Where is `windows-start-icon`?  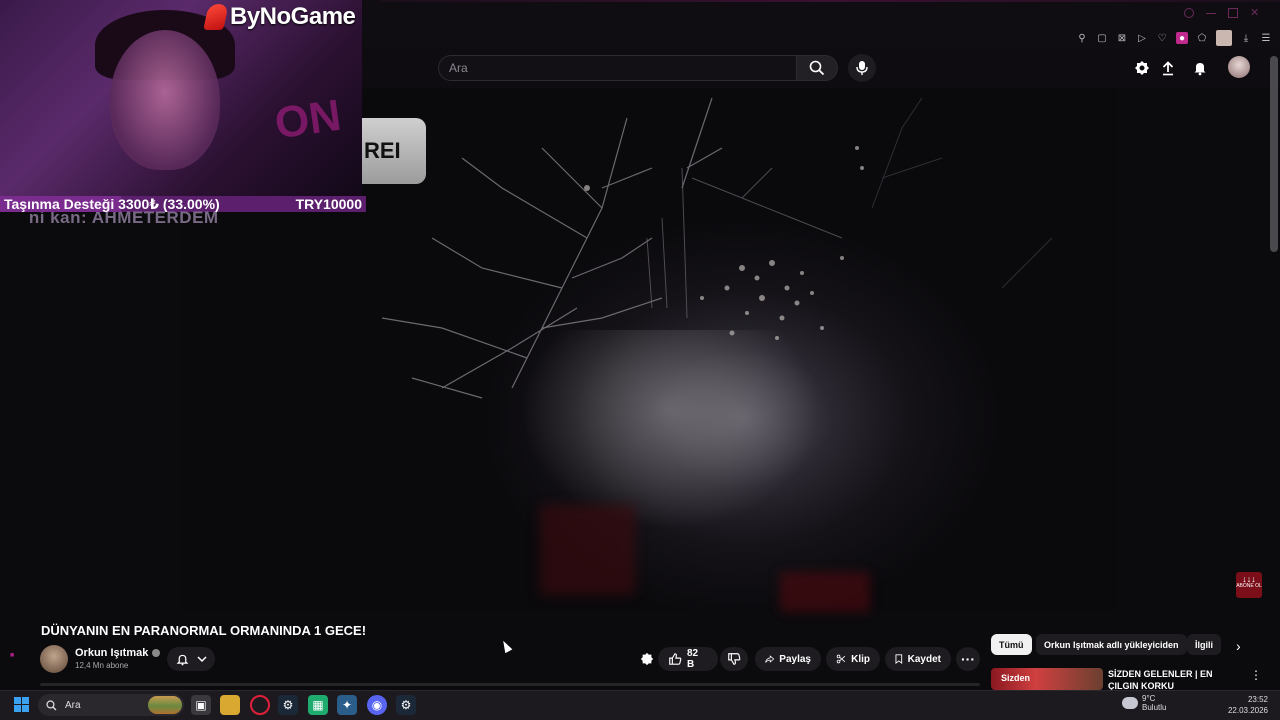 windows-start-icon is located at coordinates (21, 704).